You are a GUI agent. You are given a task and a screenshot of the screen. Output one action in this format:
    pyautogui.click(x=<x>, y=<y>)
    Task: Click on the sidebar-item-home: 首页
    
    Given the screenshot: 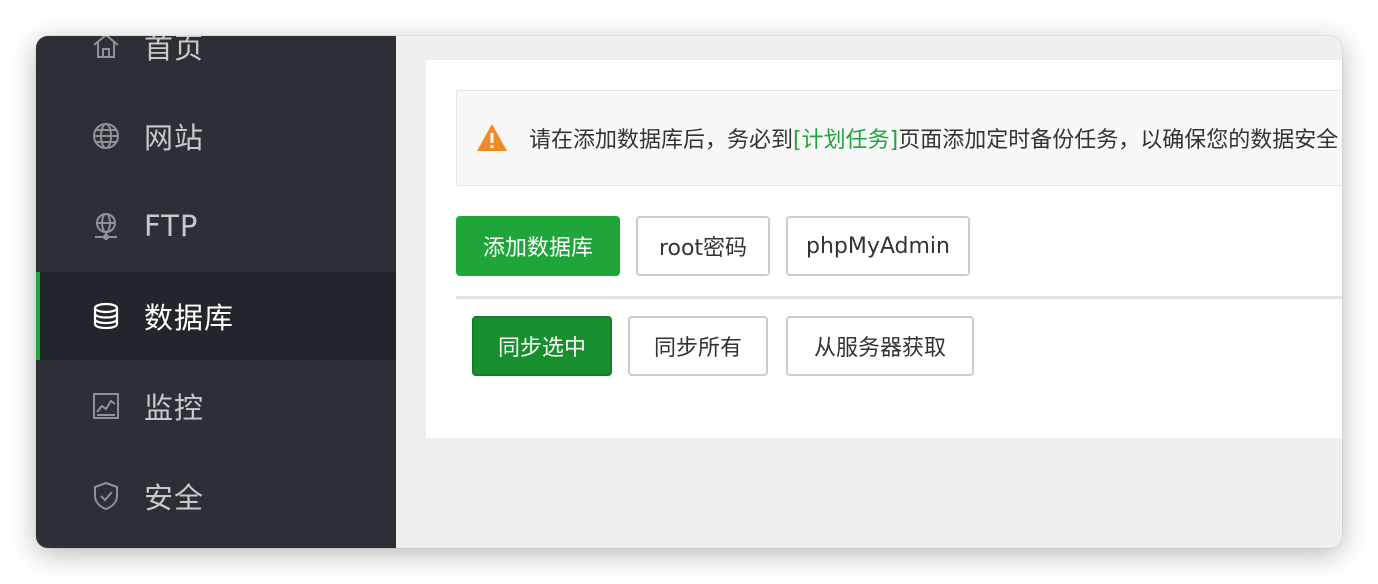 What is the action you would take?
    pyautogui.click(x=216, y=63)
    